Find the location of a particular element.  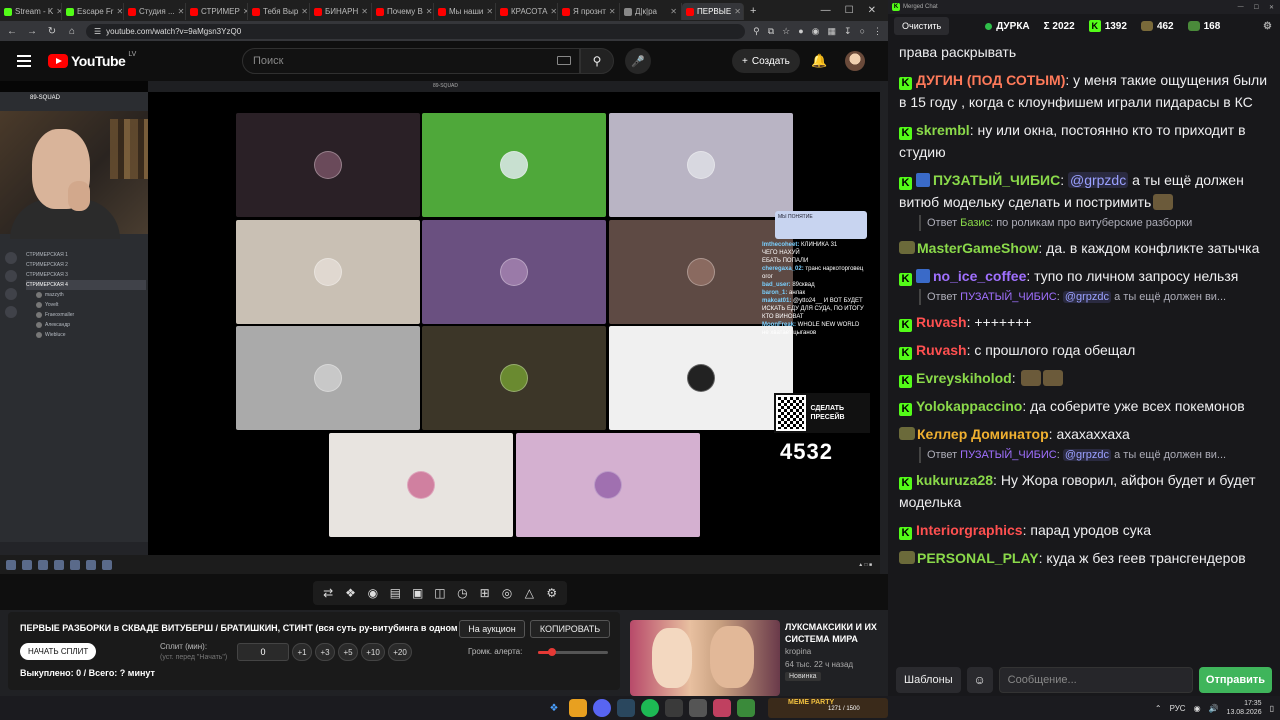

chat-username: kukuruza28 is located at coordinates (954, 480).